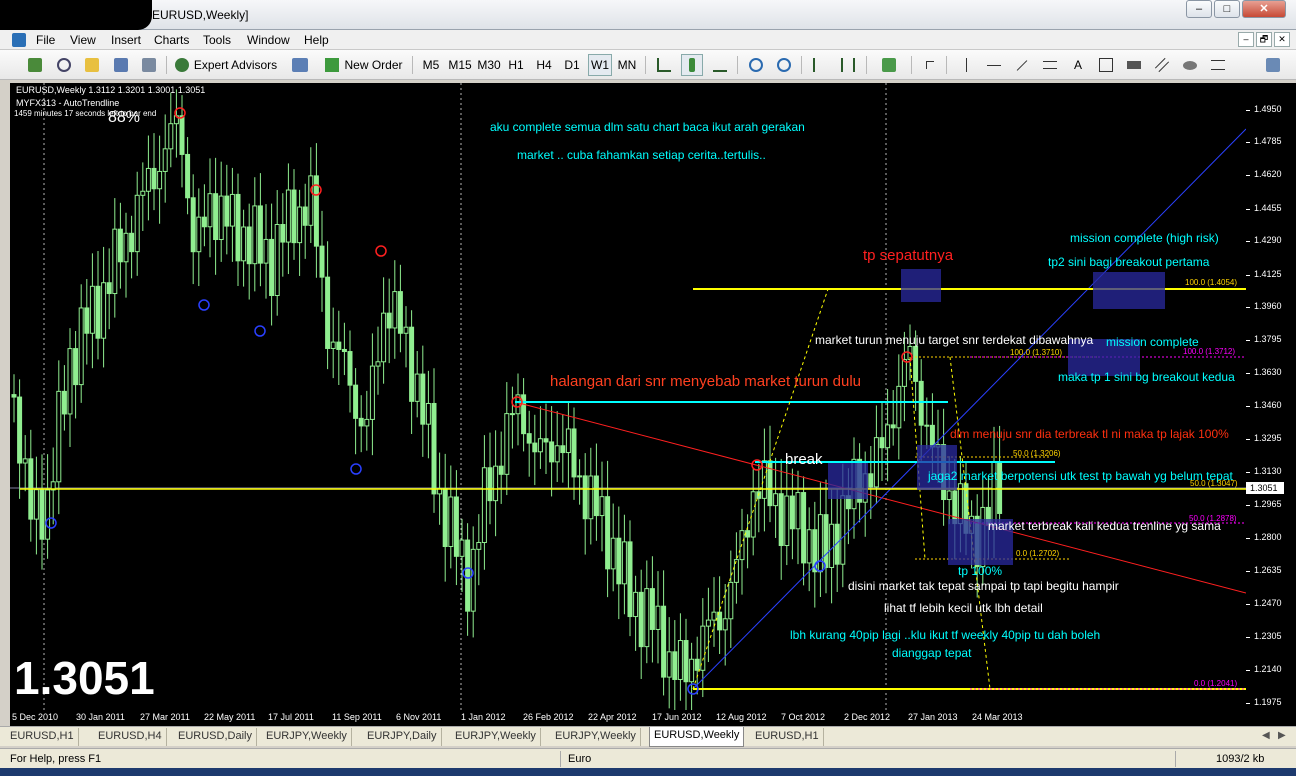 This screenshot has height=776, width=1296. Describe the element at coordinates (1227, 9) in the screenshot. I see `maximize-button: □` at that location.